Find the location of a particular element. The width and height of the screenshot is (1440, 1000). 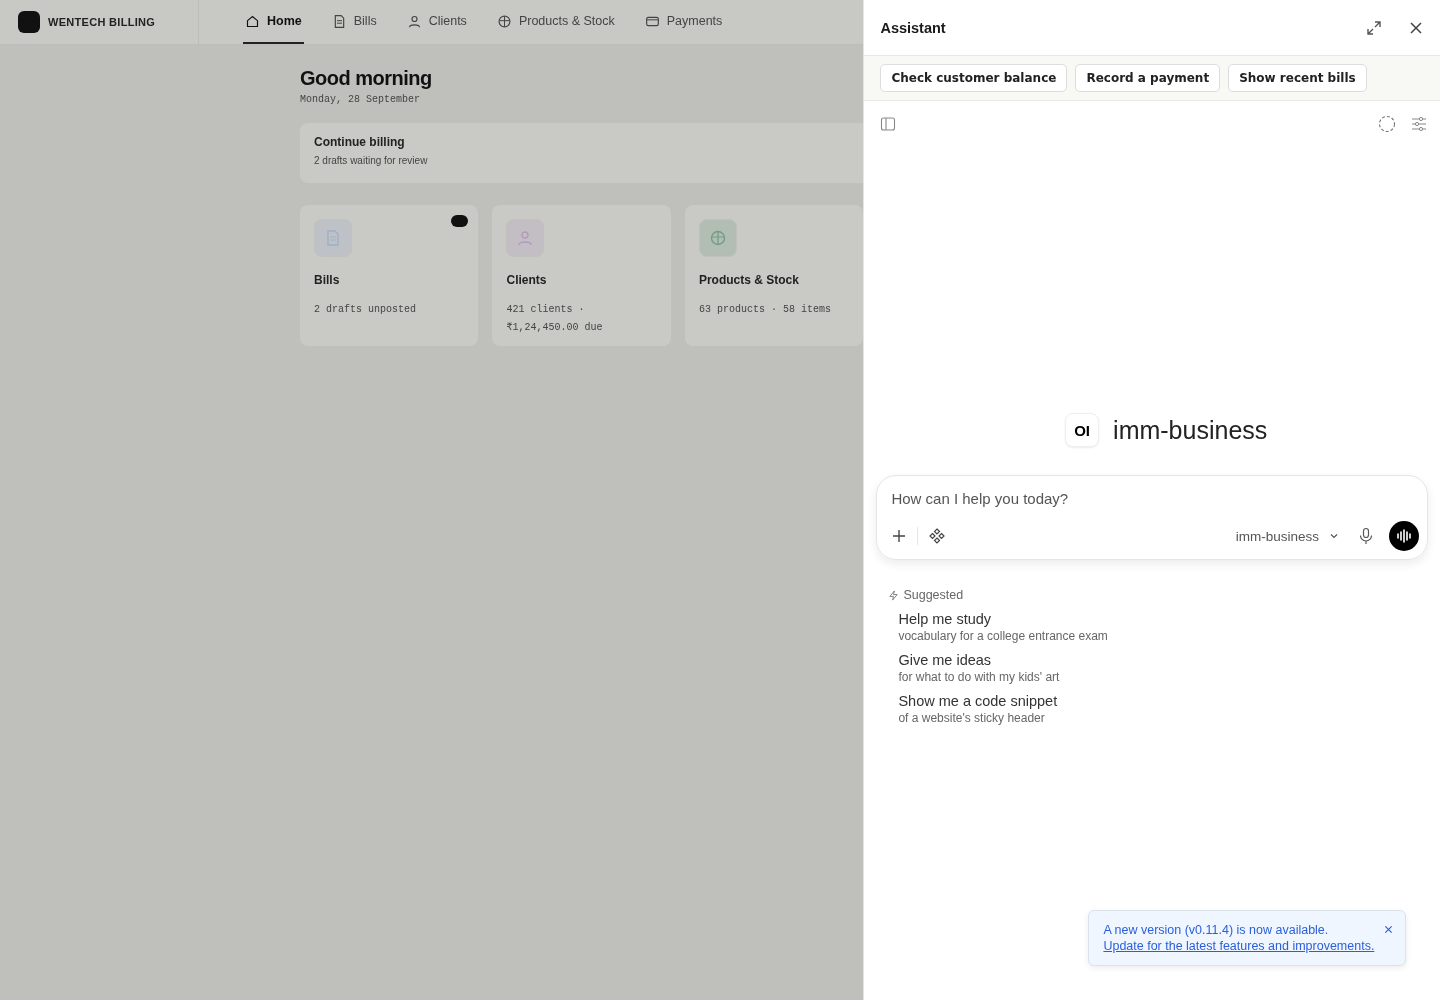

summary-card: Clients 421 clients · ₹1,24,450.00 due is located at coordinates (581, 275).